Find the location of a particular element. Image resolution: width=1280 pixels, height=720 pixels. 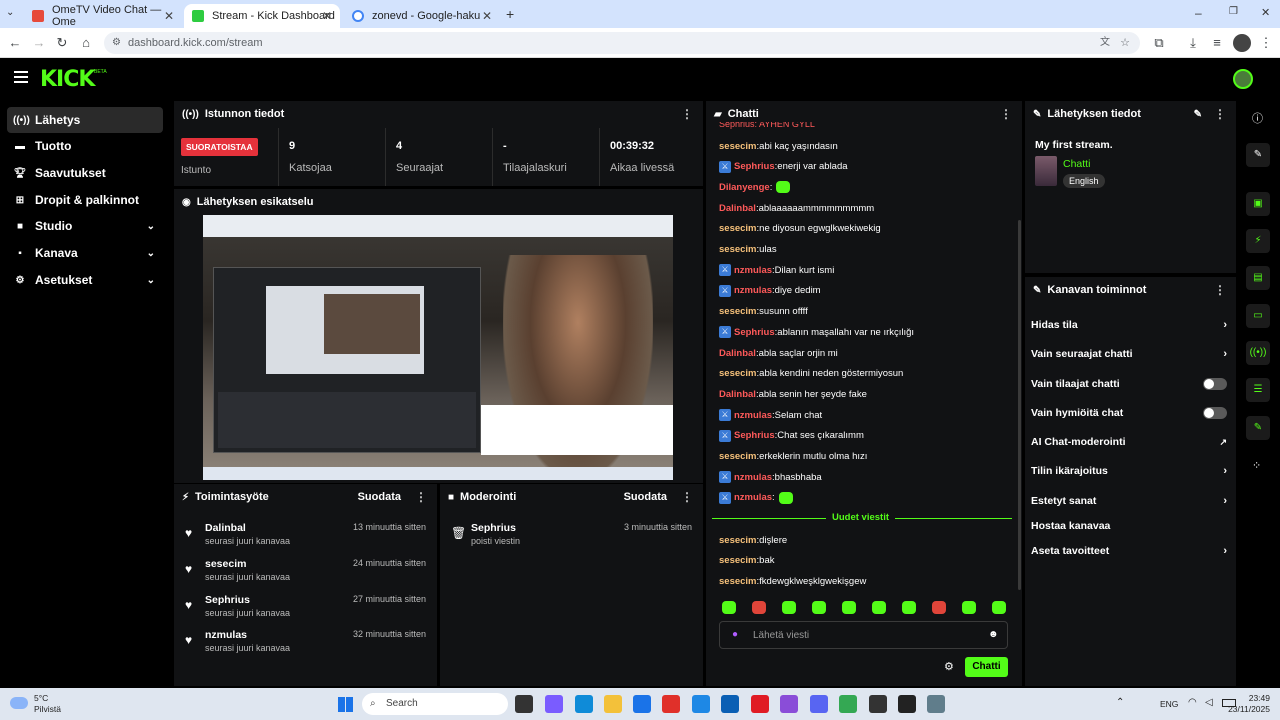

wrench-widget-icon: ✎ is located at coordinates (1258, 428).